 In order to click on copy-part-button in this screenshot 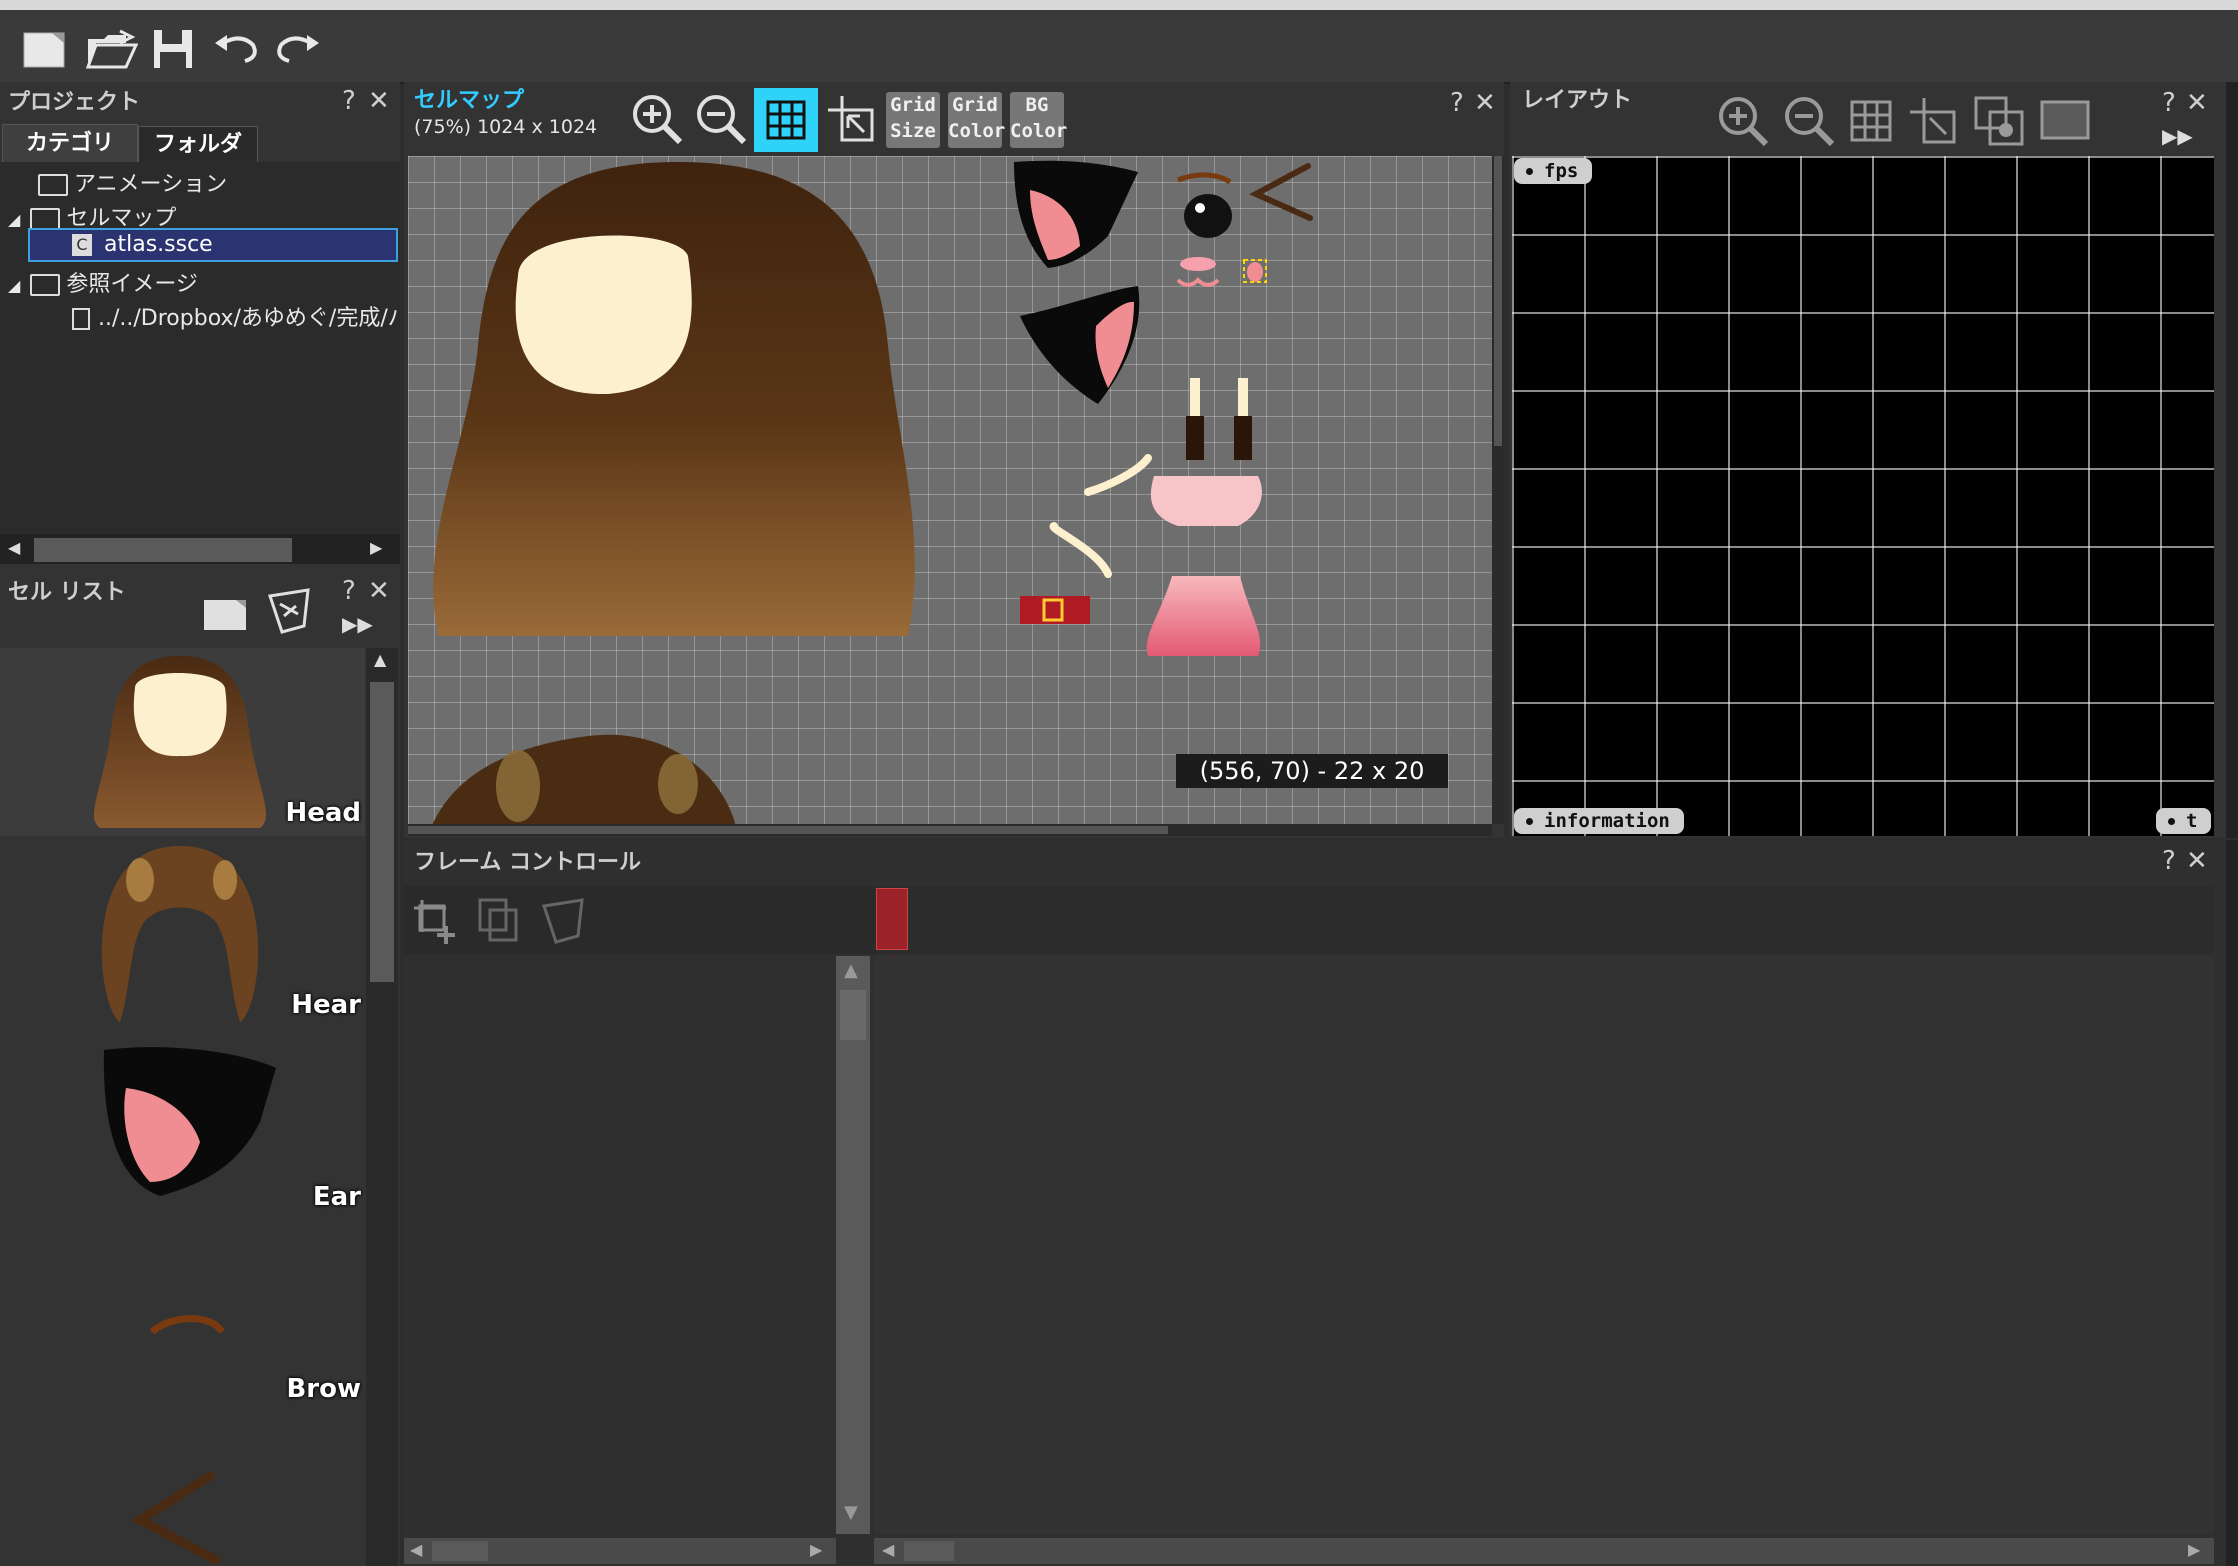, I will do `click(499, 921)`.